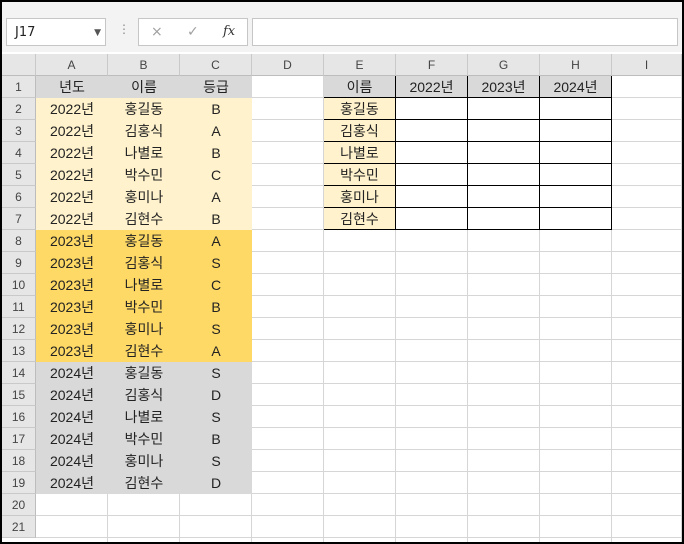 This screenshot has width=684, height=544. Describe the element at coordinates (19, 109) in the screenshot. I see `row-header-2: 2` at that location.